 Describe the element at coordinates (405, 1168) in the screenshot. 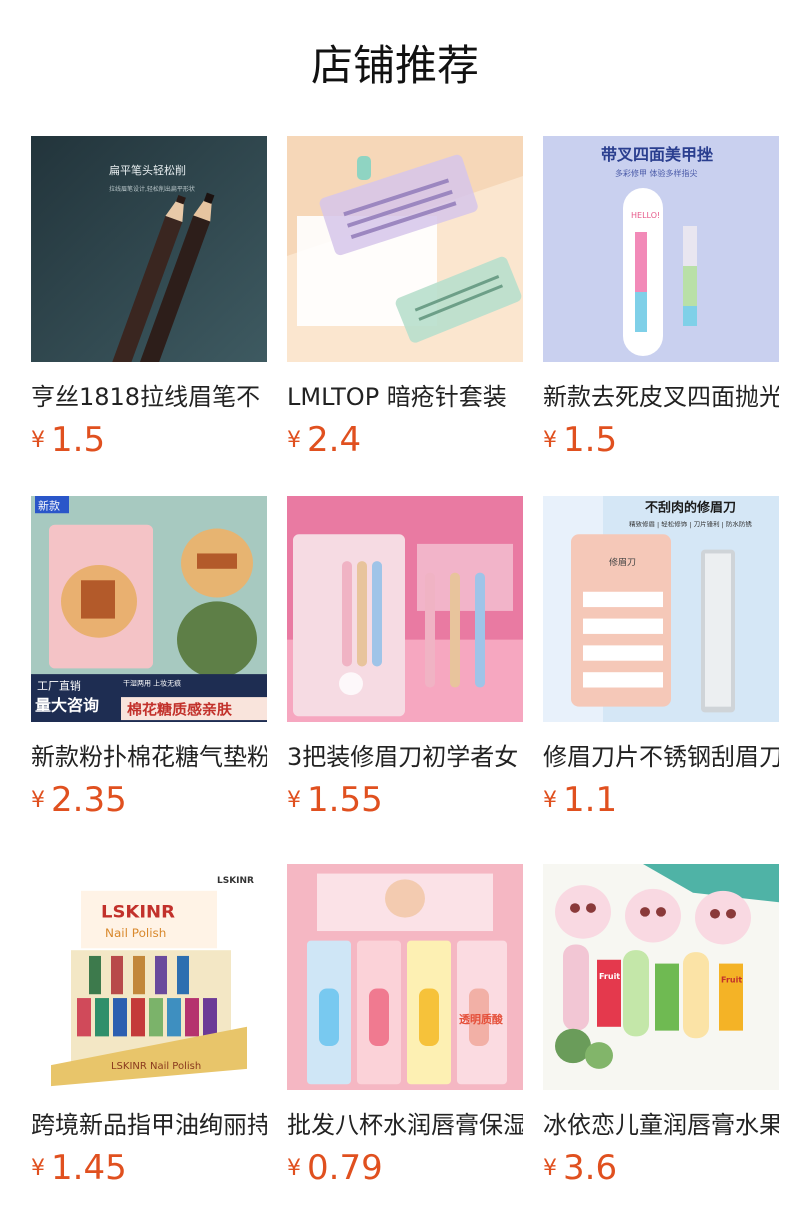

I see `product-price: ¥0.79` at that location.